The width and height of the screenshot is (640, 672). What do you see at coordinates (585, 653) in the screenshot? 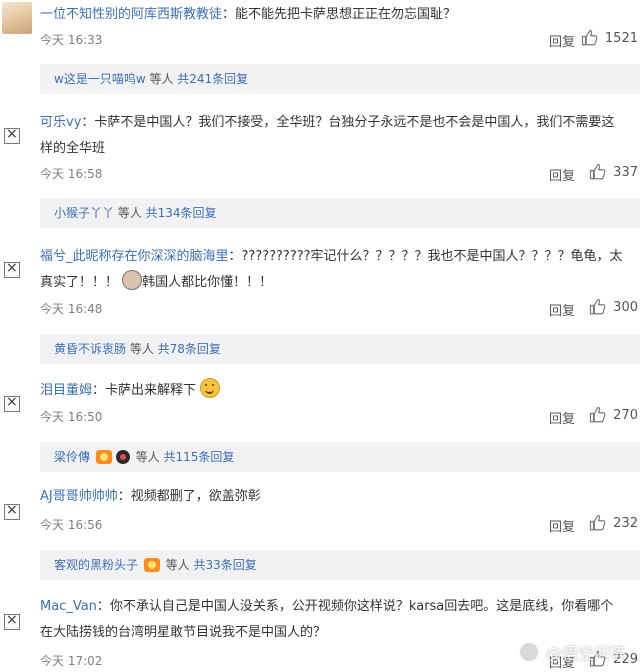
I see `watermark-text: @悟空问答` at bounding box center [585, 653].